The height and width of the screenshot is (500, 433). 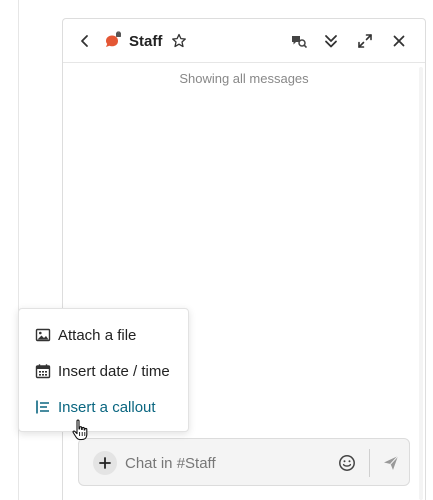 I want to click on calendar-icon, so click(x=43, y=371).